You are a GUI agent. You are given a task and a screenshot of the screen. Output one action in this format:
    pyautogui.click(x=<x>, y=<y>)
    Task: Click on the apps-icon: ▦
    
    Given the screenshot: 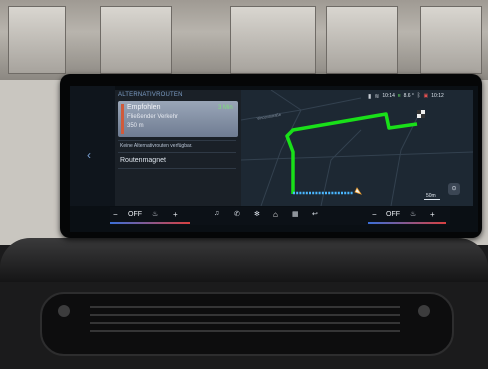 What is the action you would take?
    pyautogui.click(x=295, y=214)
    